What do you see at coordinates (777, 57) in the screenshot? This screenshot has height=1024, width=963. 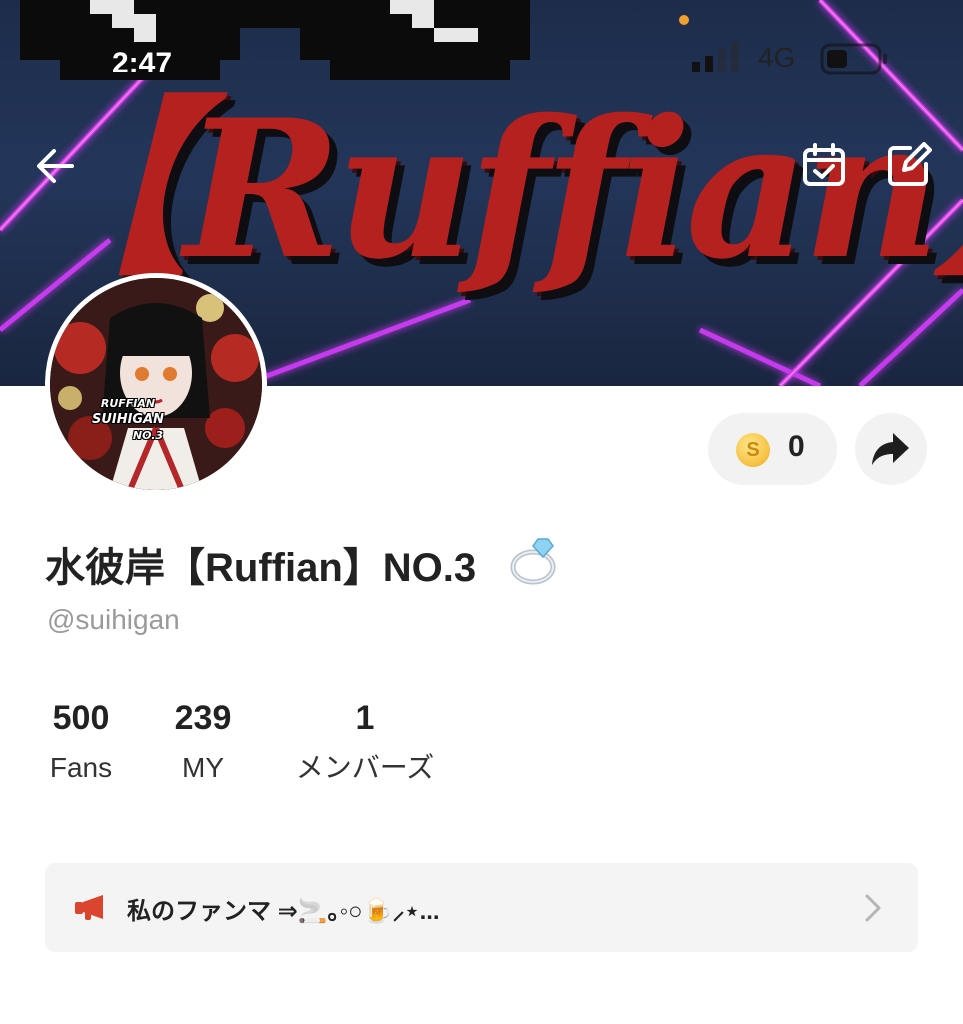 I see `network-type: 4G` at bounding box center [777, 57].